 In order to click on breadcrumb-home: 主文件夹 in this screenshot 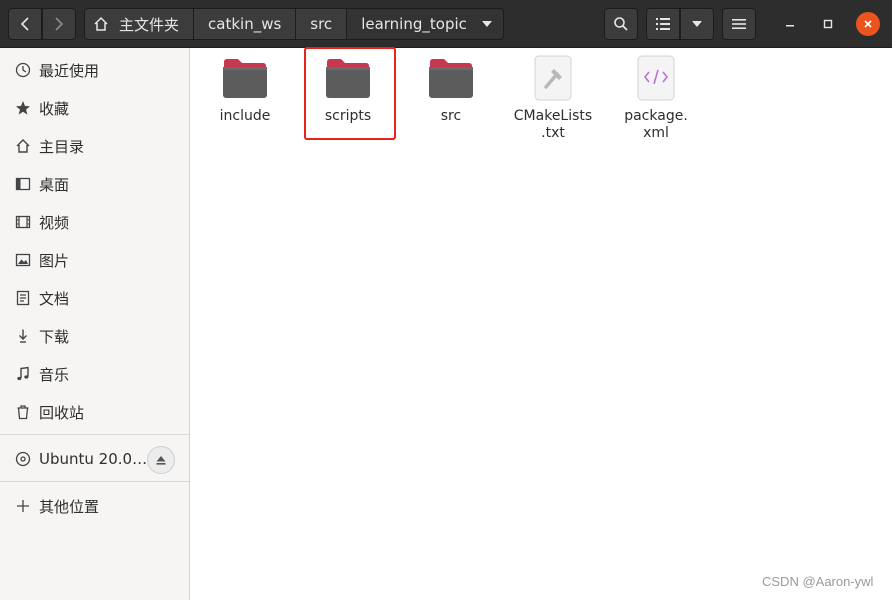, I will do `click(139, 24)`.